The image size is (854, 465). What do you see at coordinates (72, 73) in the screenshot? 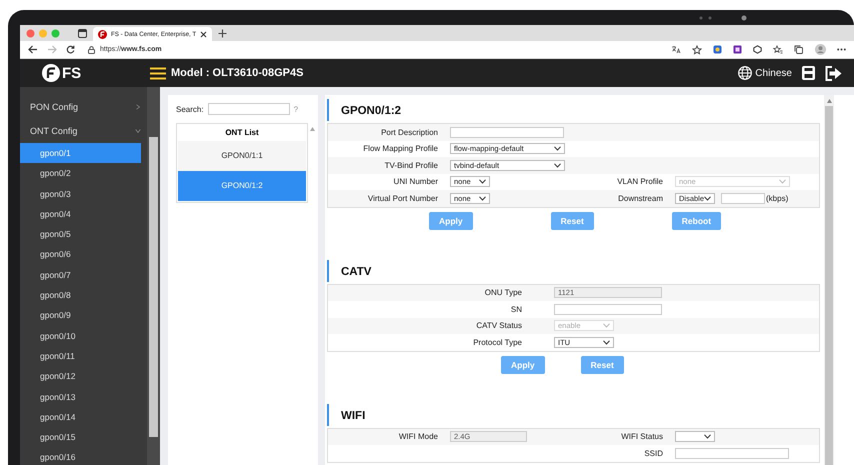
I see `logo-text: FS` at bounding box center [72, 73].